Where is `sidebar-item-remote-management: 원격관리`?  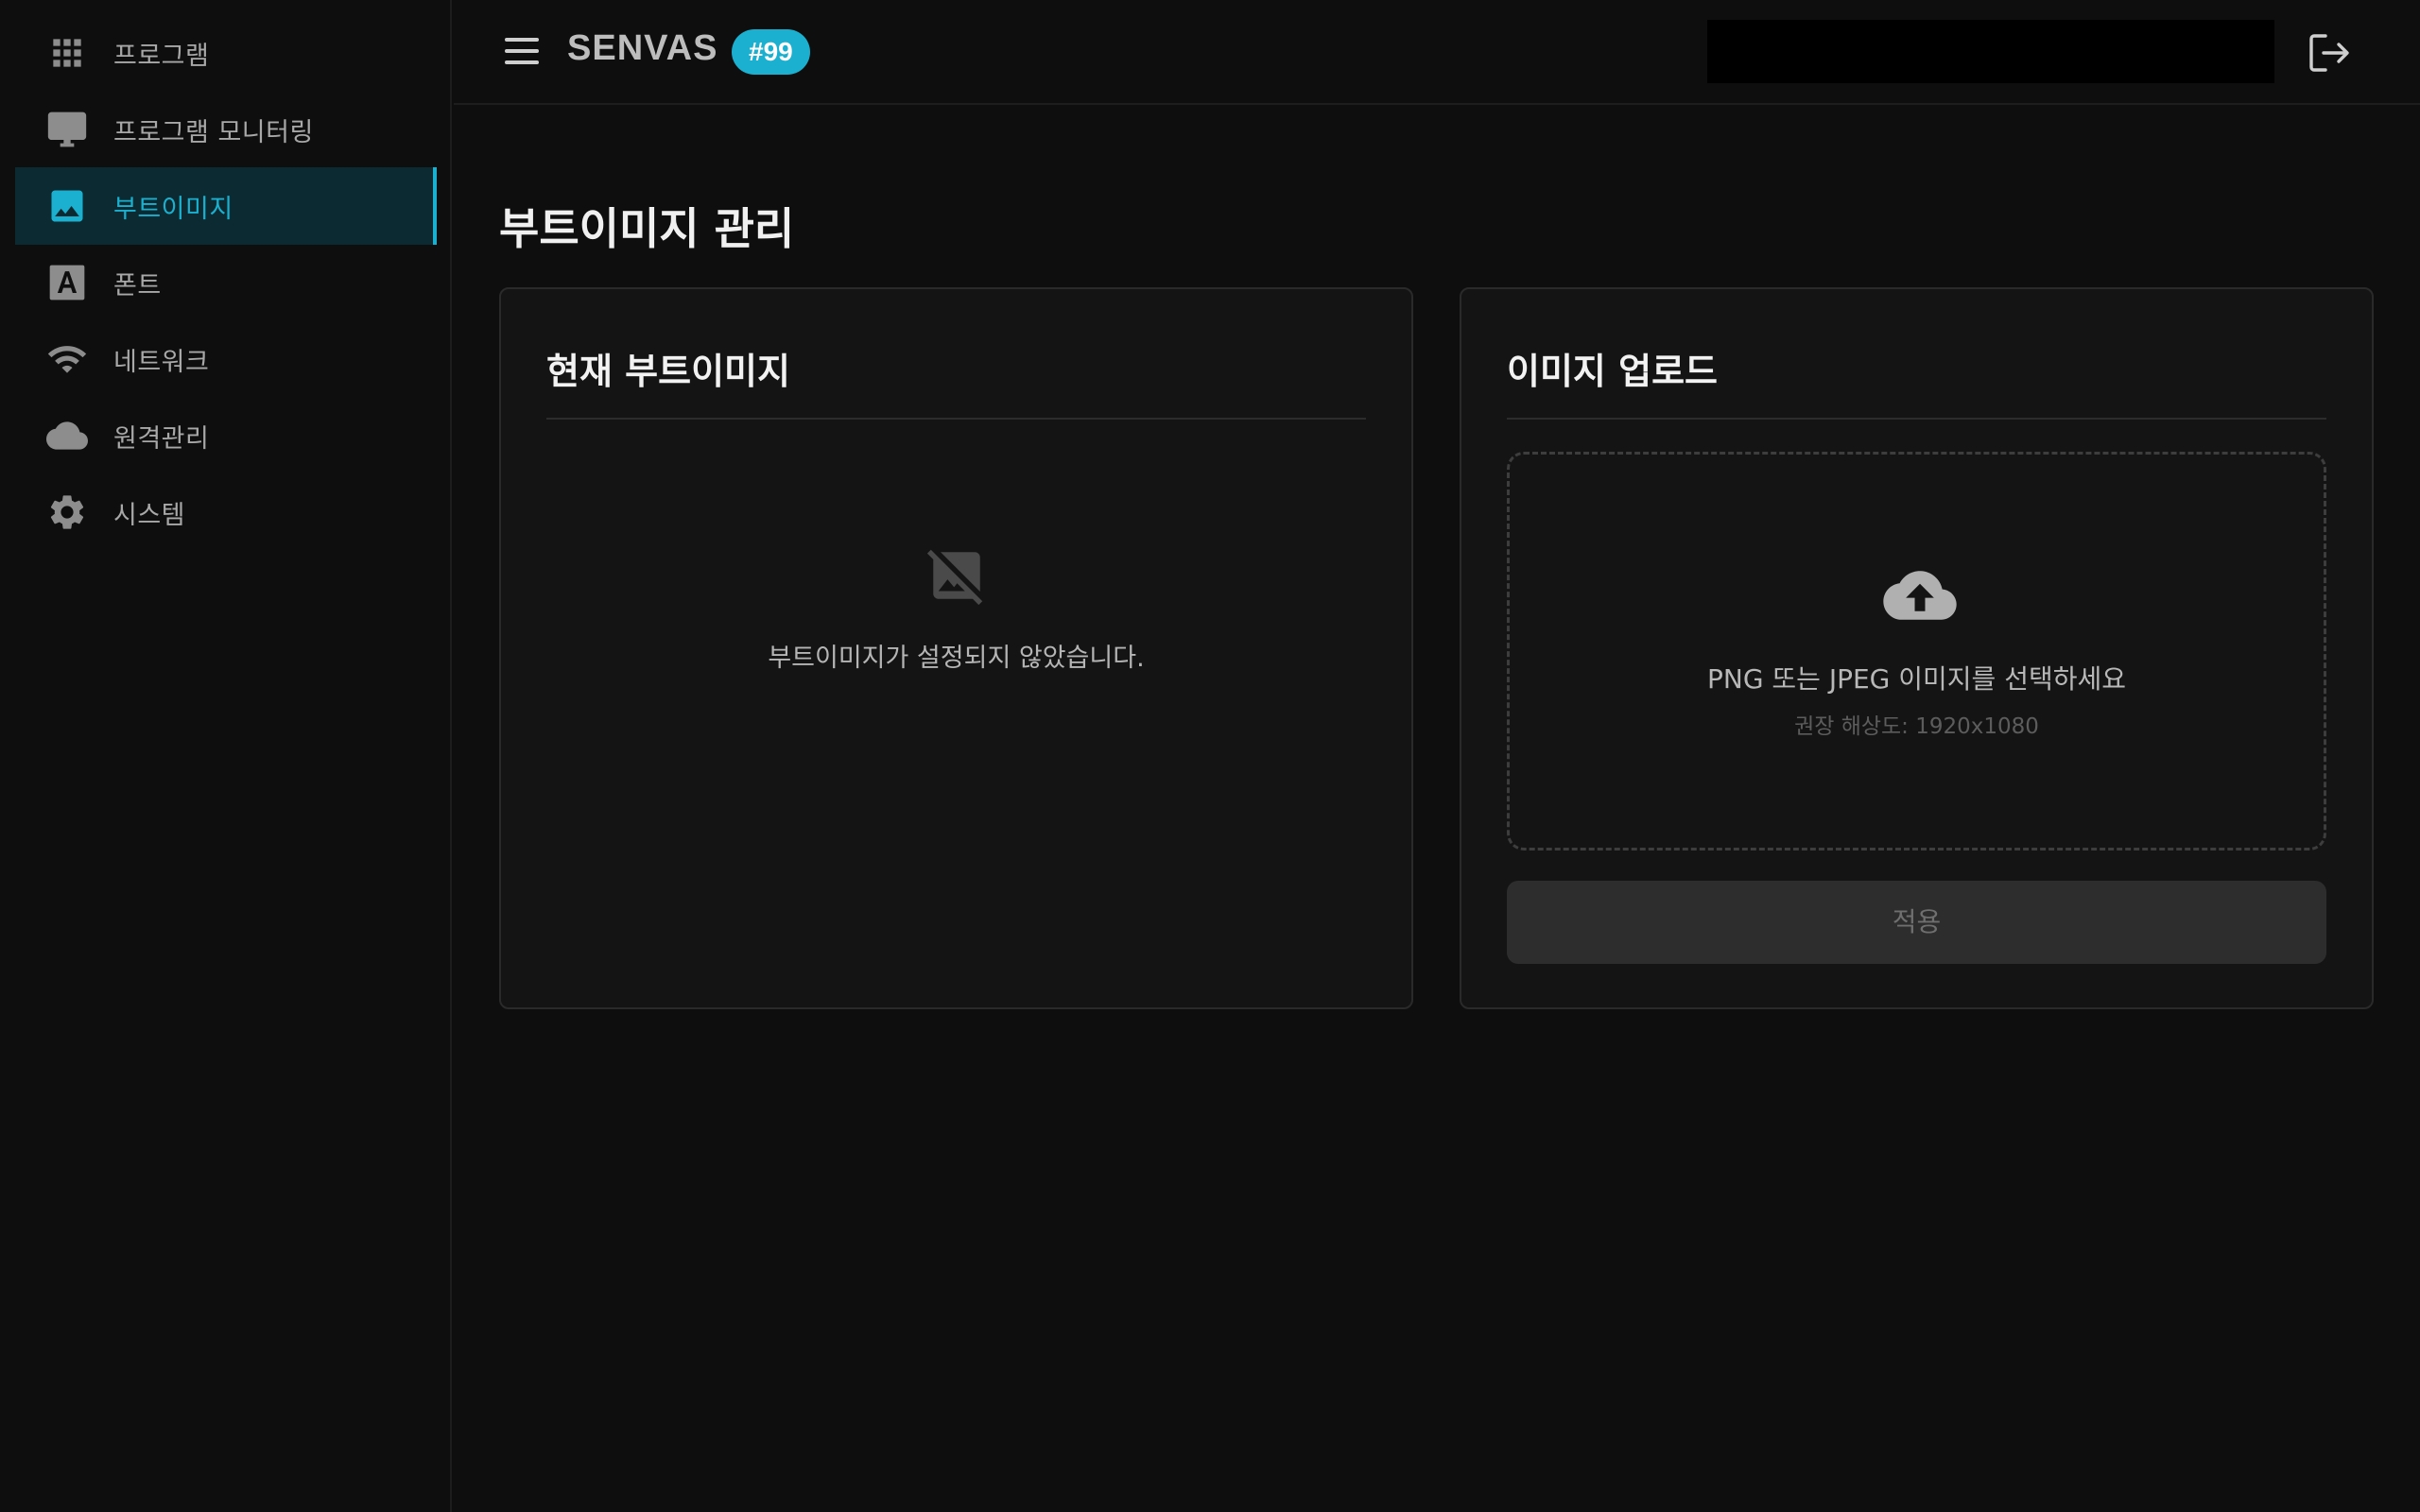 sidebar-item-remote-management: 원격관리 is located at coordinates (226, 435).